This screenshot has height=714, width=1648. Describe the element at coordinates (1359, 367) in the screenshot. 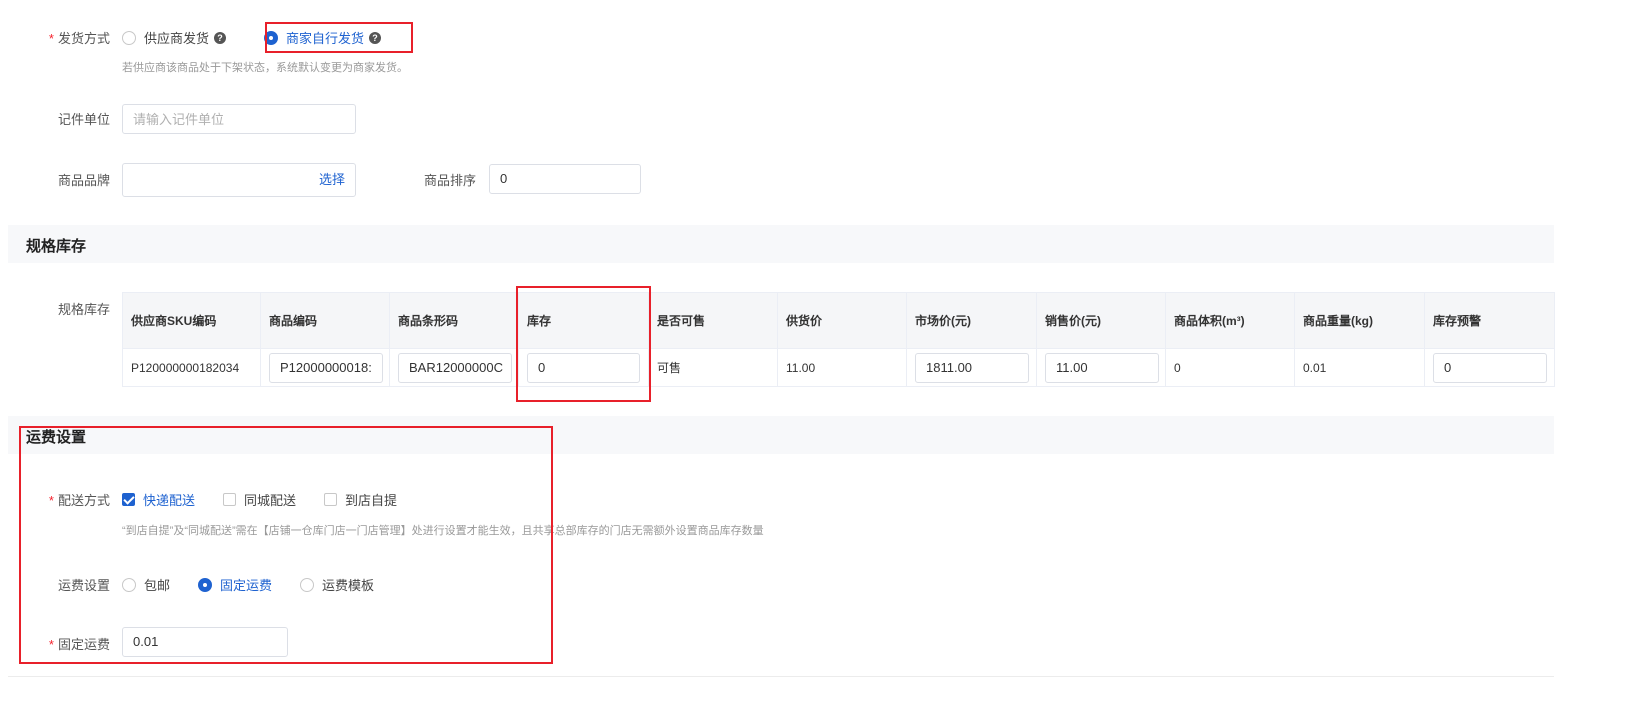

I see `weight-cell: 0.01` at that location.